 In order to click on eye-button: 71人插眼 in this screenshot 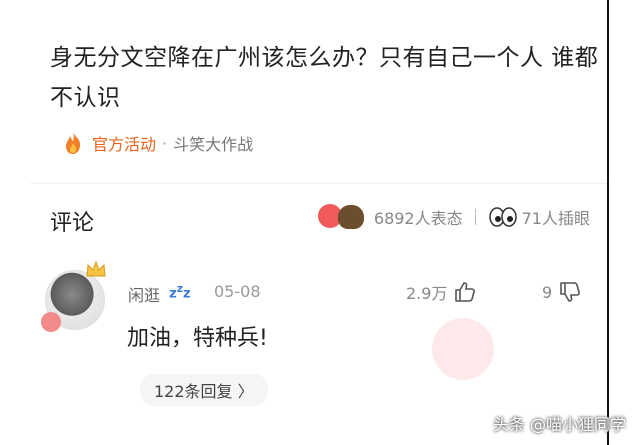, I will do `click(539, 217)`.